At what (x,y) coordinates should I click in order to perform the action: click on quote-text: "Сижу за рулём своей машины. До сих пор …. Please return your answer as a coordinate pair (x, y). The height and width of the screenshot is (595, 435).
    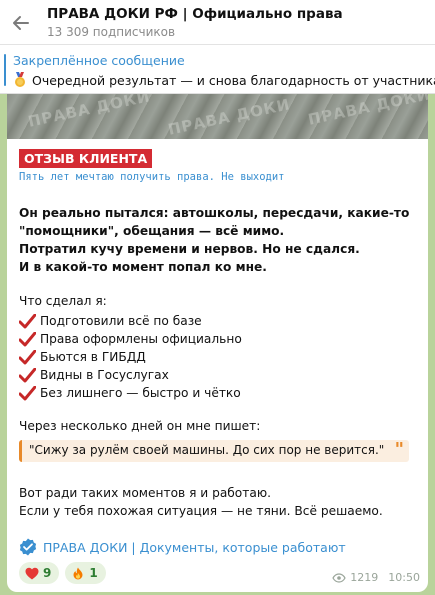
    Looking at the image, I should click on (207, 450).